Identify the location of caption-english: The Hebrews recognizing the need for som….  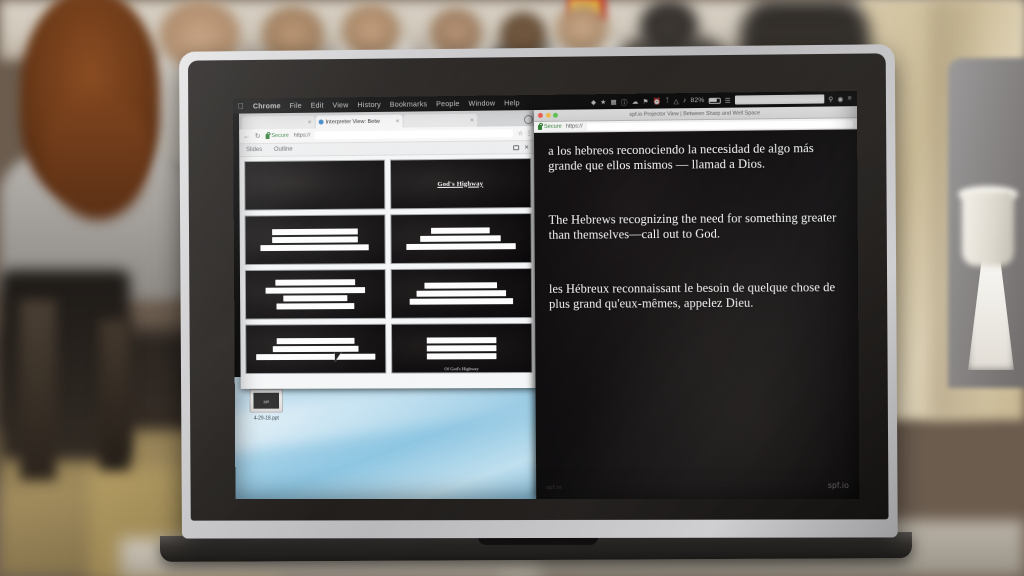
(692, 226).